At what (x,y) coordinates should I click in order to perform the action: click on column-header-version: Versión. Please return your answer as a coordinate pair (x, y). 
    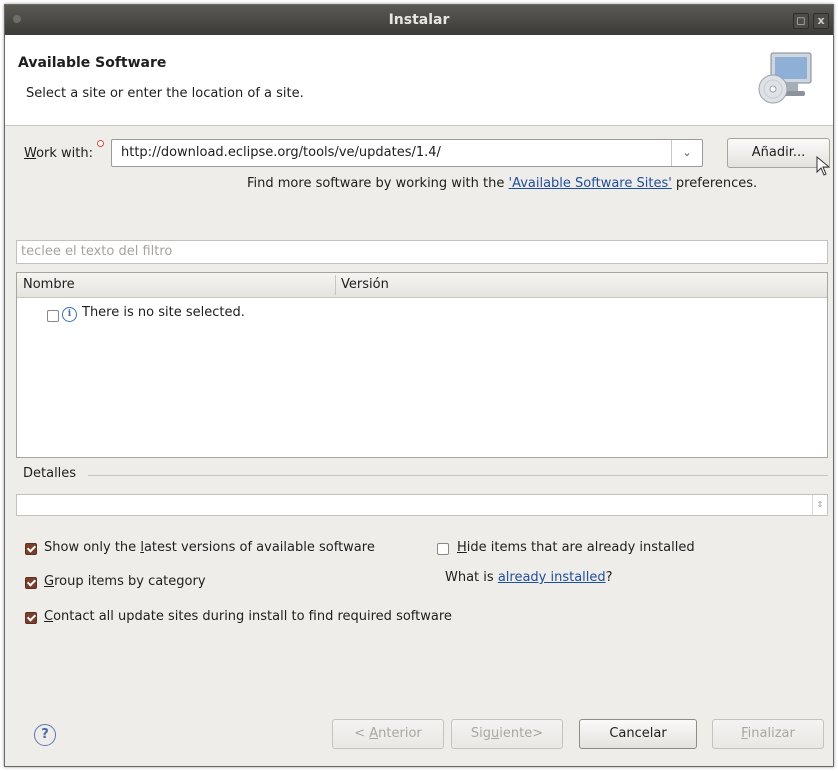
    Looking at the image, I should click on (365, 284).